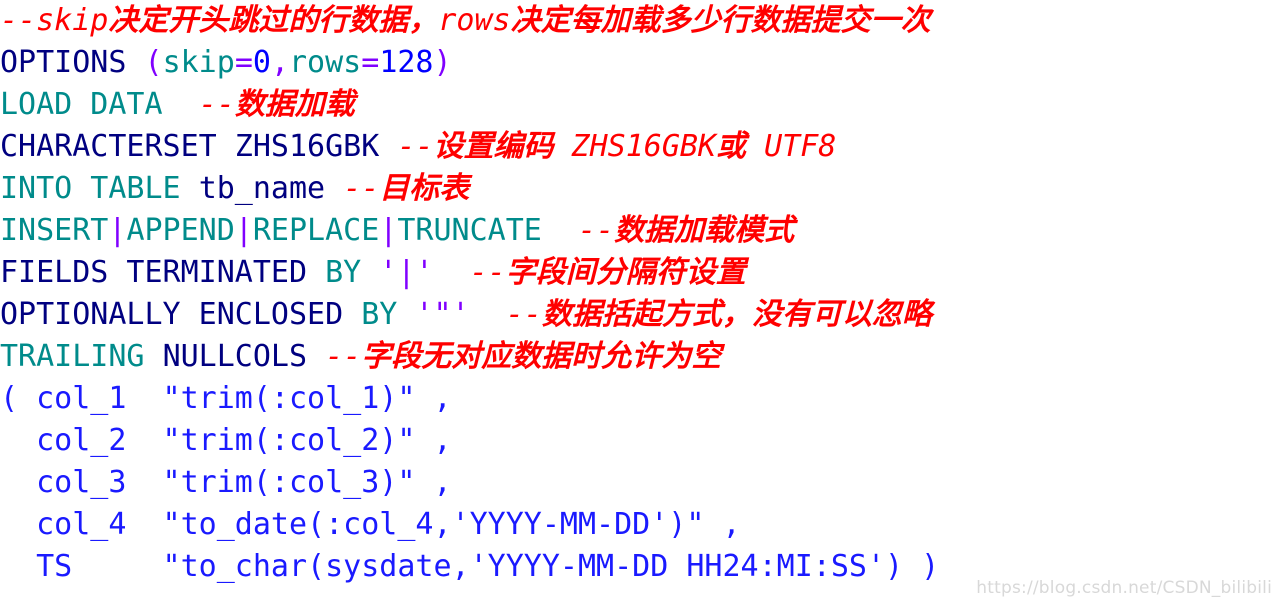 This screenshot has height=602, width=1278. What do you see at coordinates (81, 104) in the screenshot?
I see `code-token: LOAD DATA` at bounding box center [81, 104].